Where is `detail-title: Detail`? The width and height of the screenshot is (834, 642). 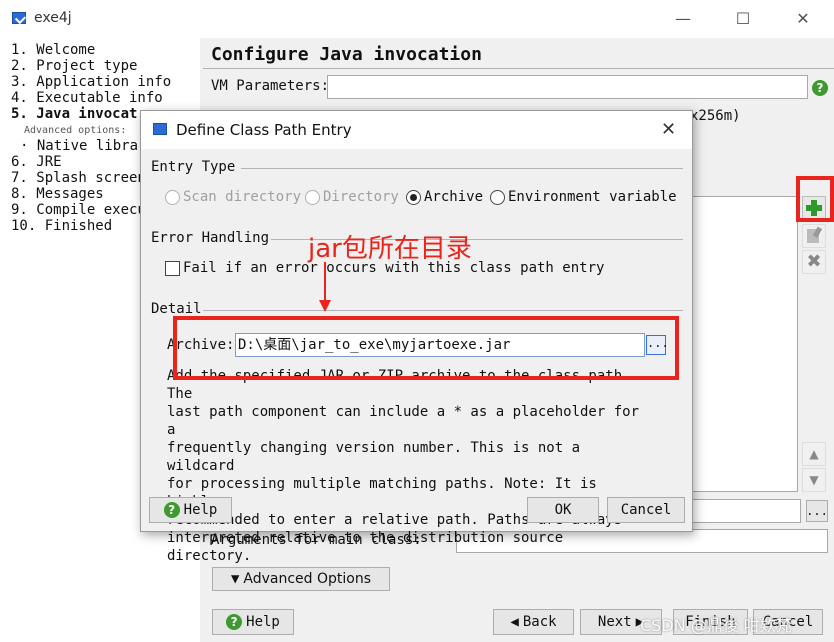 detail-title: Detail is located at coordinates (176, 309).